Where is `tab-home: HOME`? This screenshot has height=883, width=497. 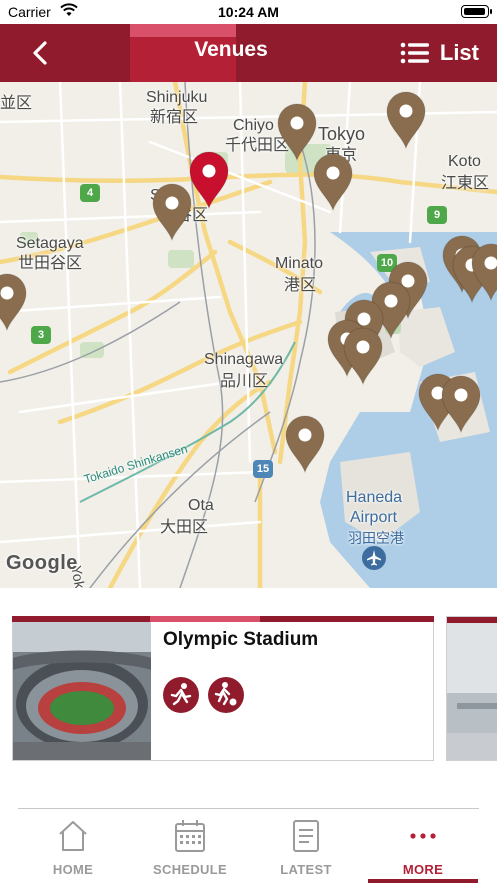
tab-home: HOME is located at coordinates (73, 850).